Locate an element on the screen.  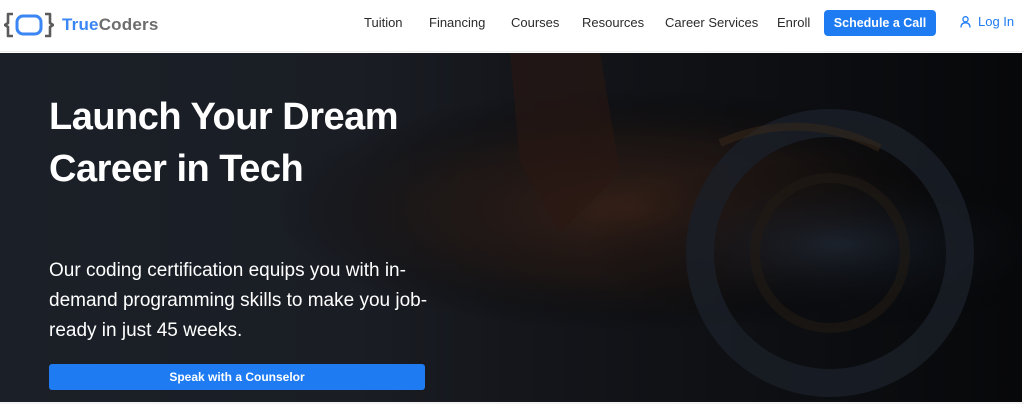
nav-courses: Courses is located at coordinates (535, 22).